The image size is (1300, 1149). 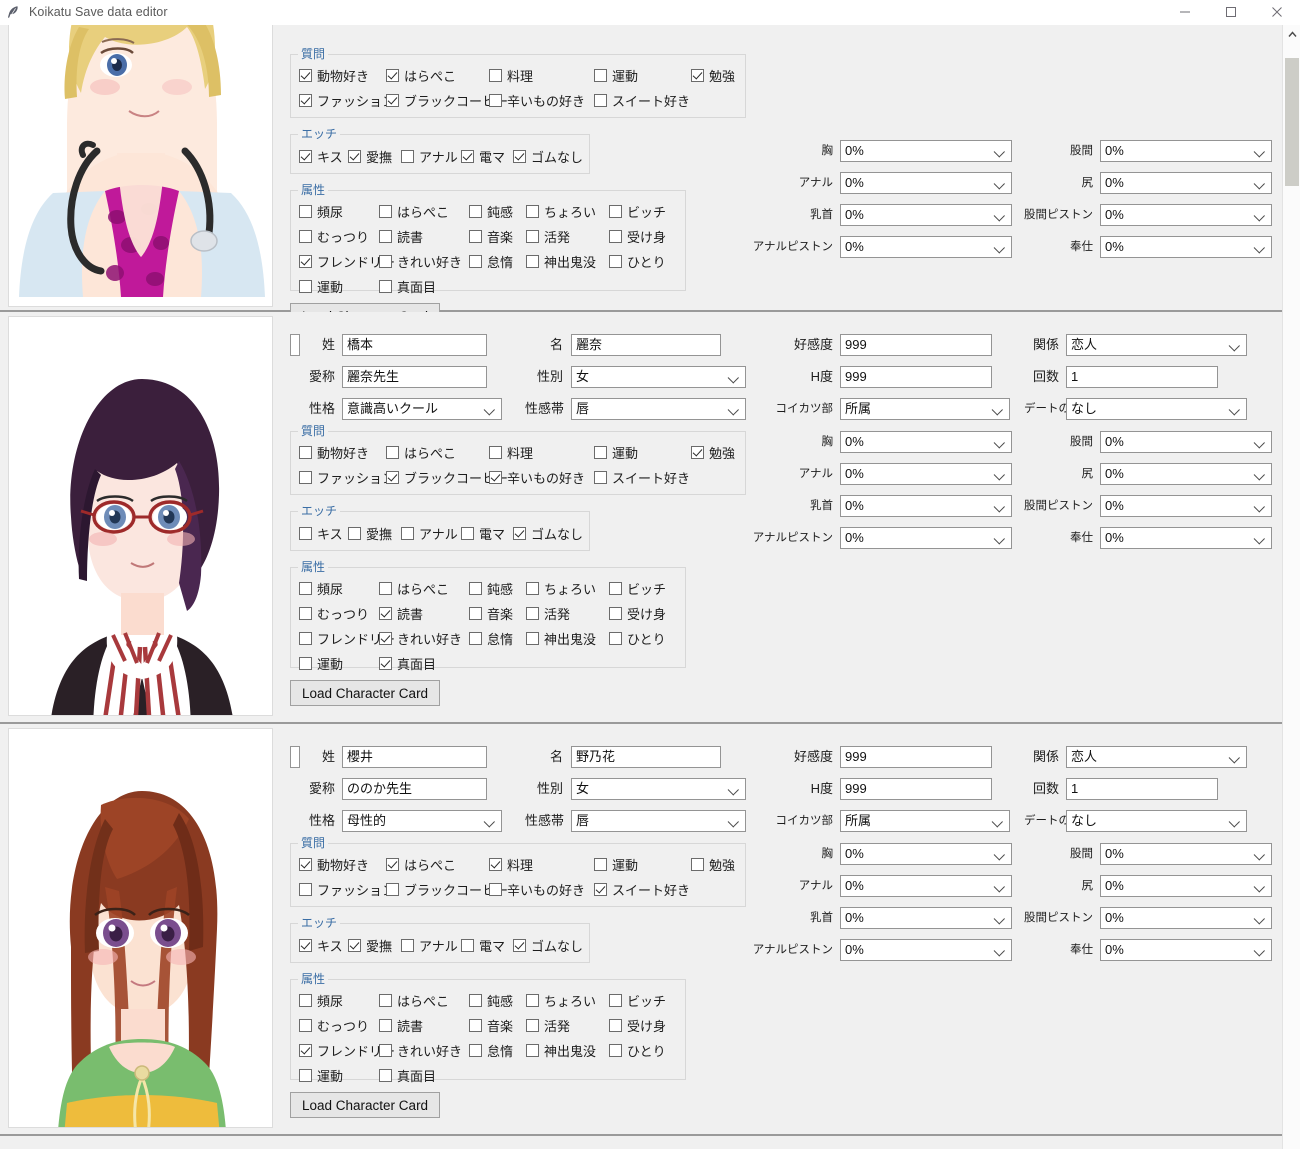 I want to click on attribute-checkbox-3: ちょろい, so click(x=561, y=588).